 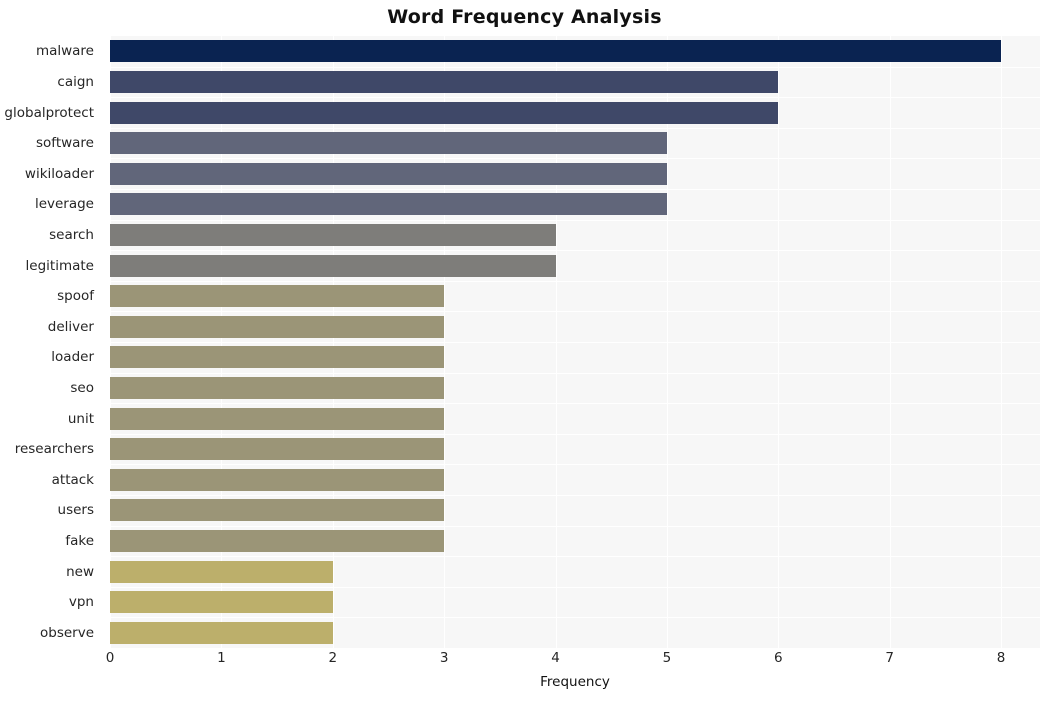 What do you see at coordinates (54, 449) in the screenshot?
I see `y-axis-tick-label: researchers` at bounding box center [54, 449].